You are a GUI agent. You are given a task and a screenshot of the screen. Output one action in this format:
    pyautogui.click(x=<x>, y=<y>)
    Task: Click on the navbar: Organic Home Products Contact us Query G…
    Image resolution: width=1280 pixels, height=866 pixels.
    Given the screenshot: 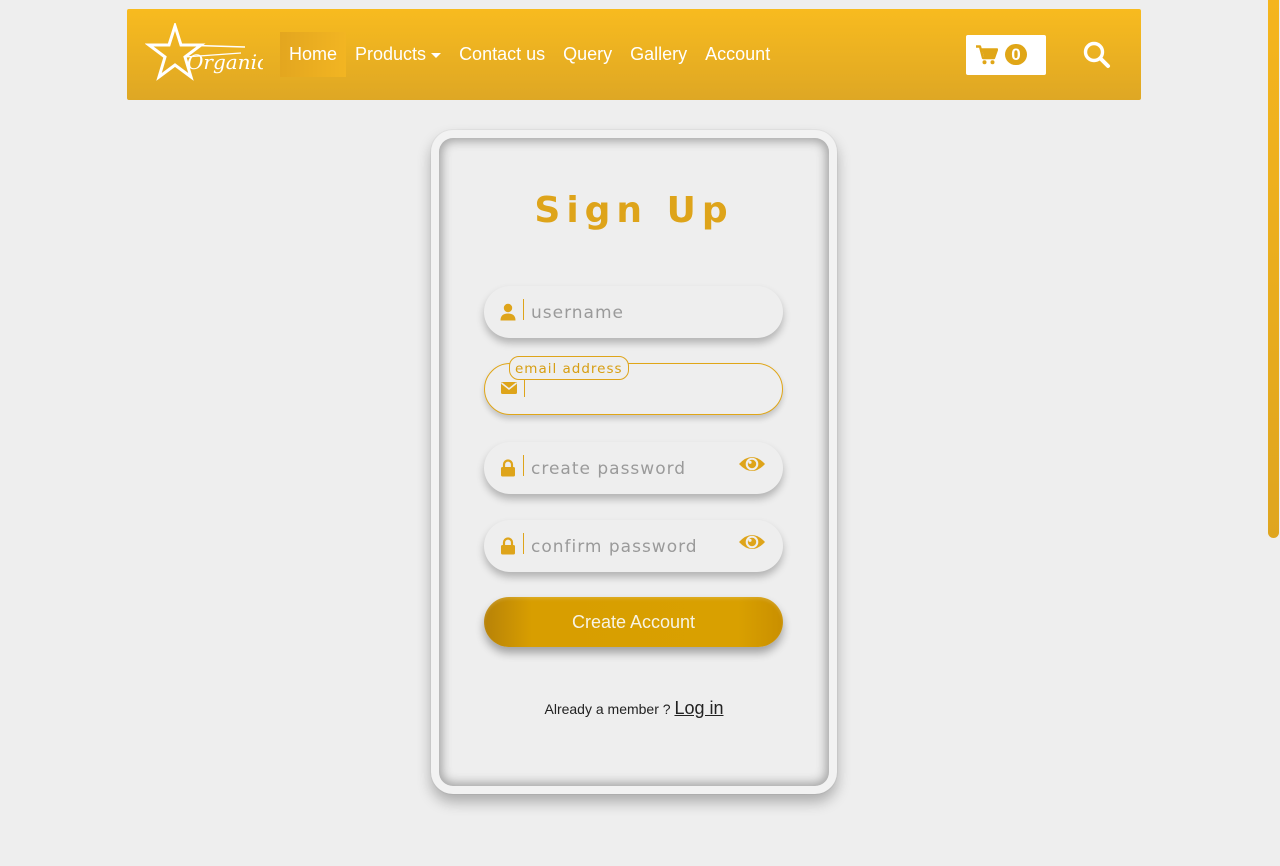 What is the action you would take?
    pyautogui.click(x=634, y=54)
    